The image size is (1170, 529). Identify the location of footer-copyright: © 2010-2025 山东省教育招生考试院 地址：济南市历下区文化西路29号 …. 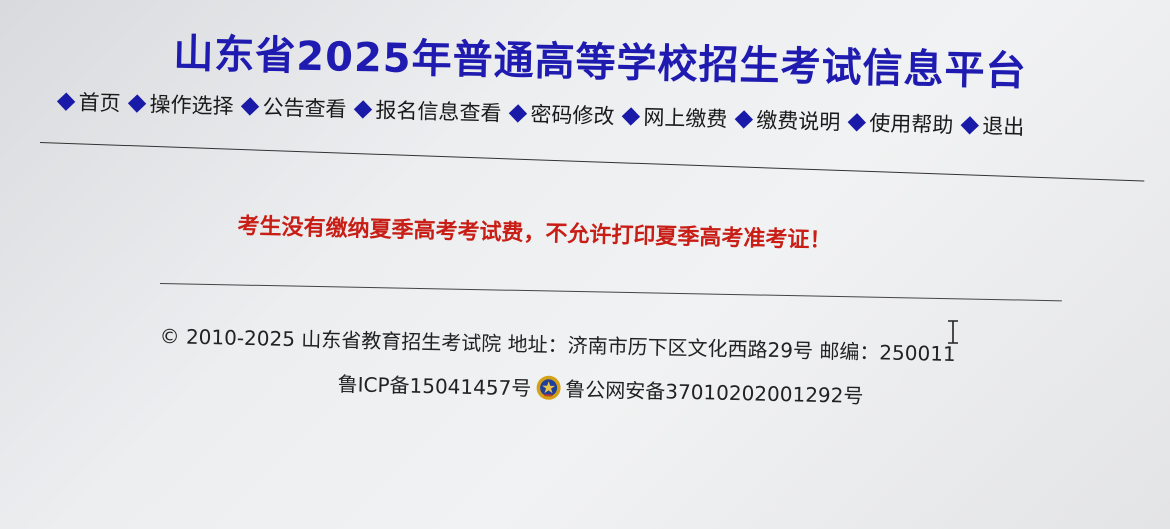
(557, 345).